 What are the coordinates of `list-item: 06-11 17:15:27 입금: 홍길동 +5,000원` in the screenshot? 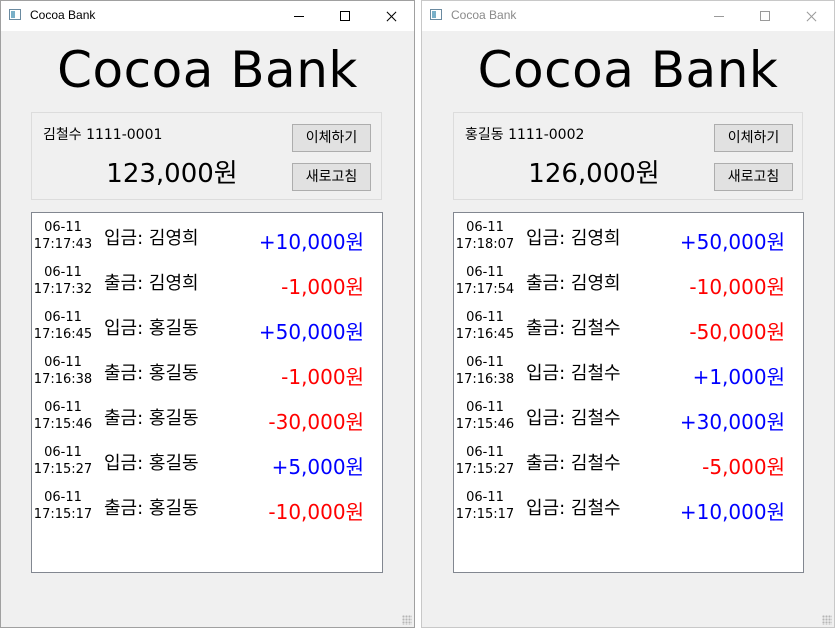 It's located at (207, 462).